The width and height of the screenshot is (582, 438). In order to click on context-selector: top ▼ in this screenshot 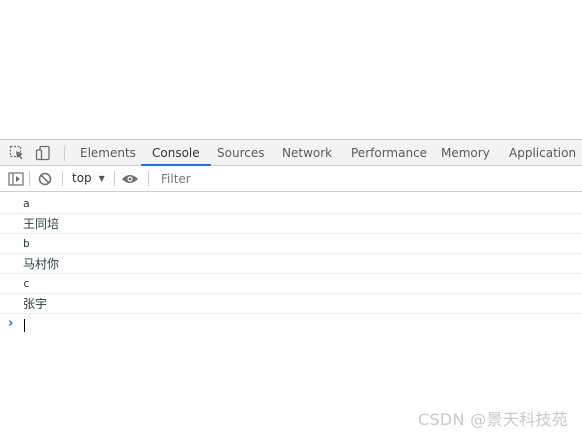, I will do `click(88, 178)`.